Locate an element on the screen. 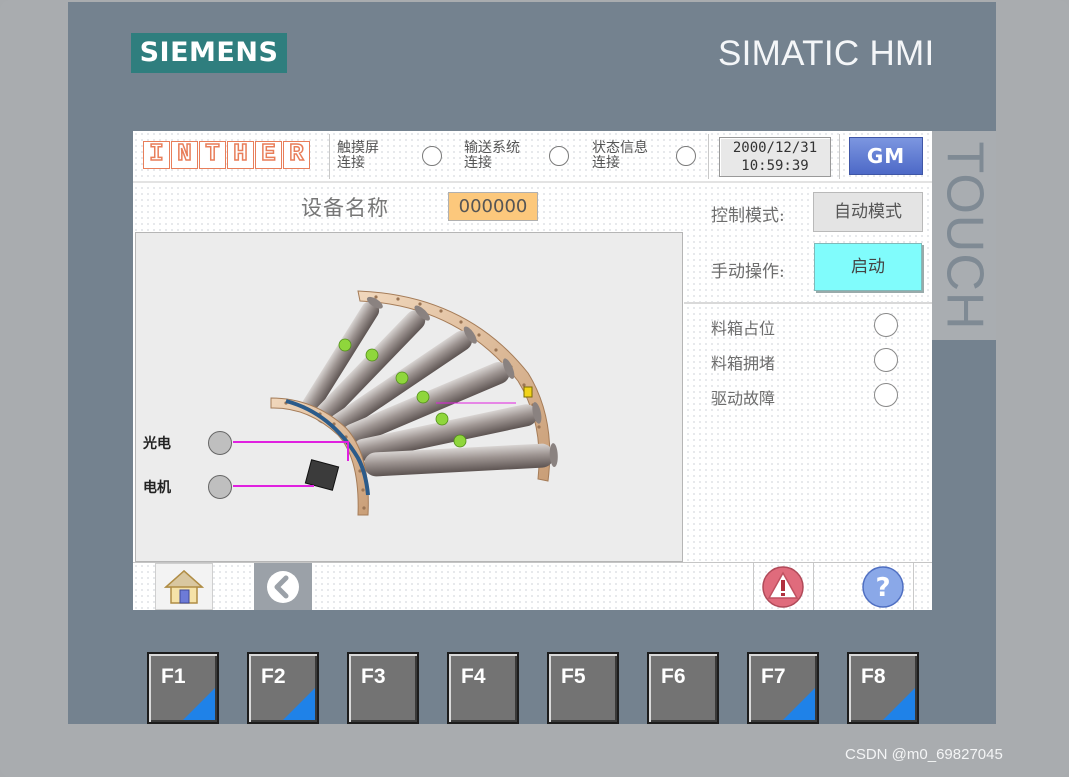 Image resolution: width=1069 pixels, height=777 pixels. f6-key: F6 is located at coordinates (683, 688).